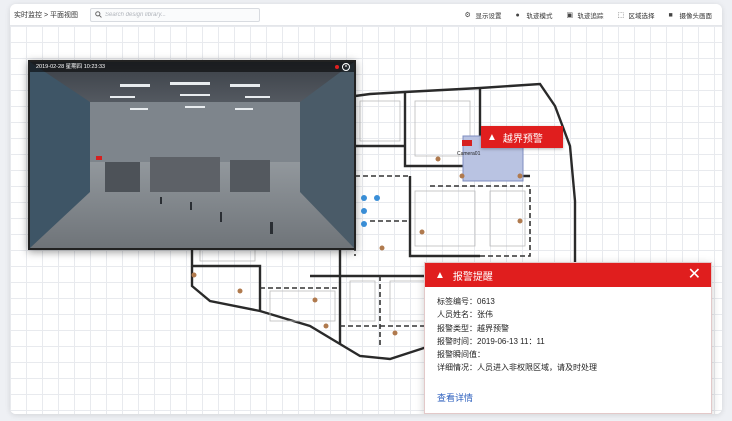  What do you see at coordinates (488, 16) in the screenshot?
I see `display-settings-label: 显示设置` at bounding box center [488, 16].